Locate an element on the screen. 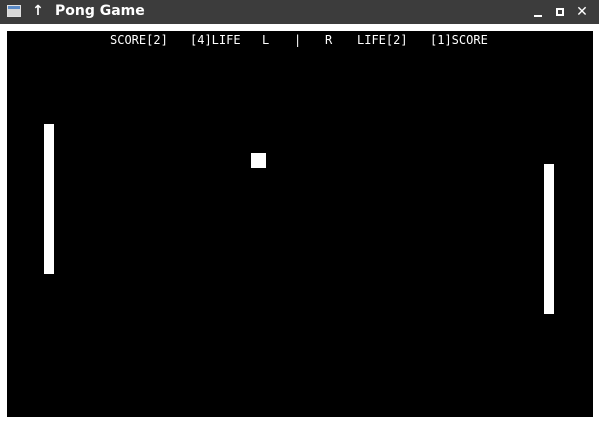 The image size is (599, 423). minimize-button is located at coordinates (538, 12).